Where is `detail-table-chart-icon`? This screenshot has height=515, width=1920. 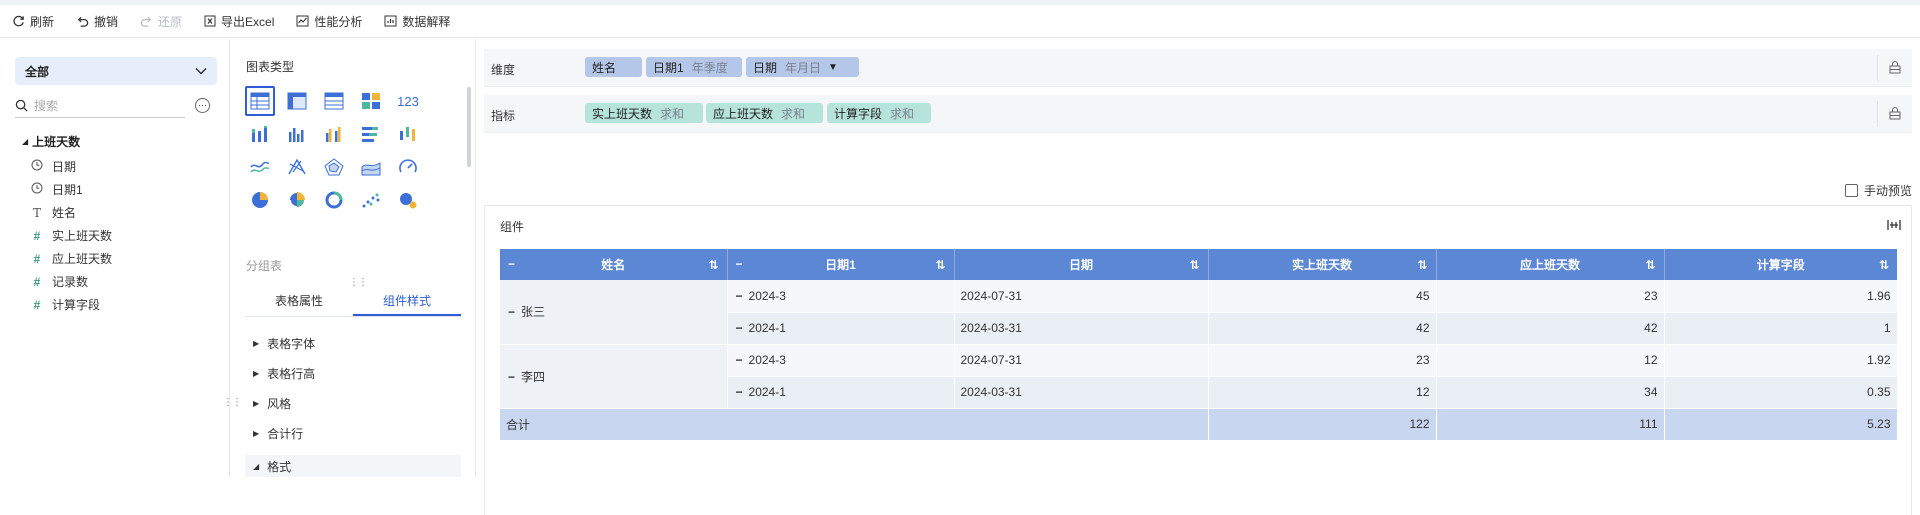 detail-table-chart-icon is located at coordinates (297, 101).